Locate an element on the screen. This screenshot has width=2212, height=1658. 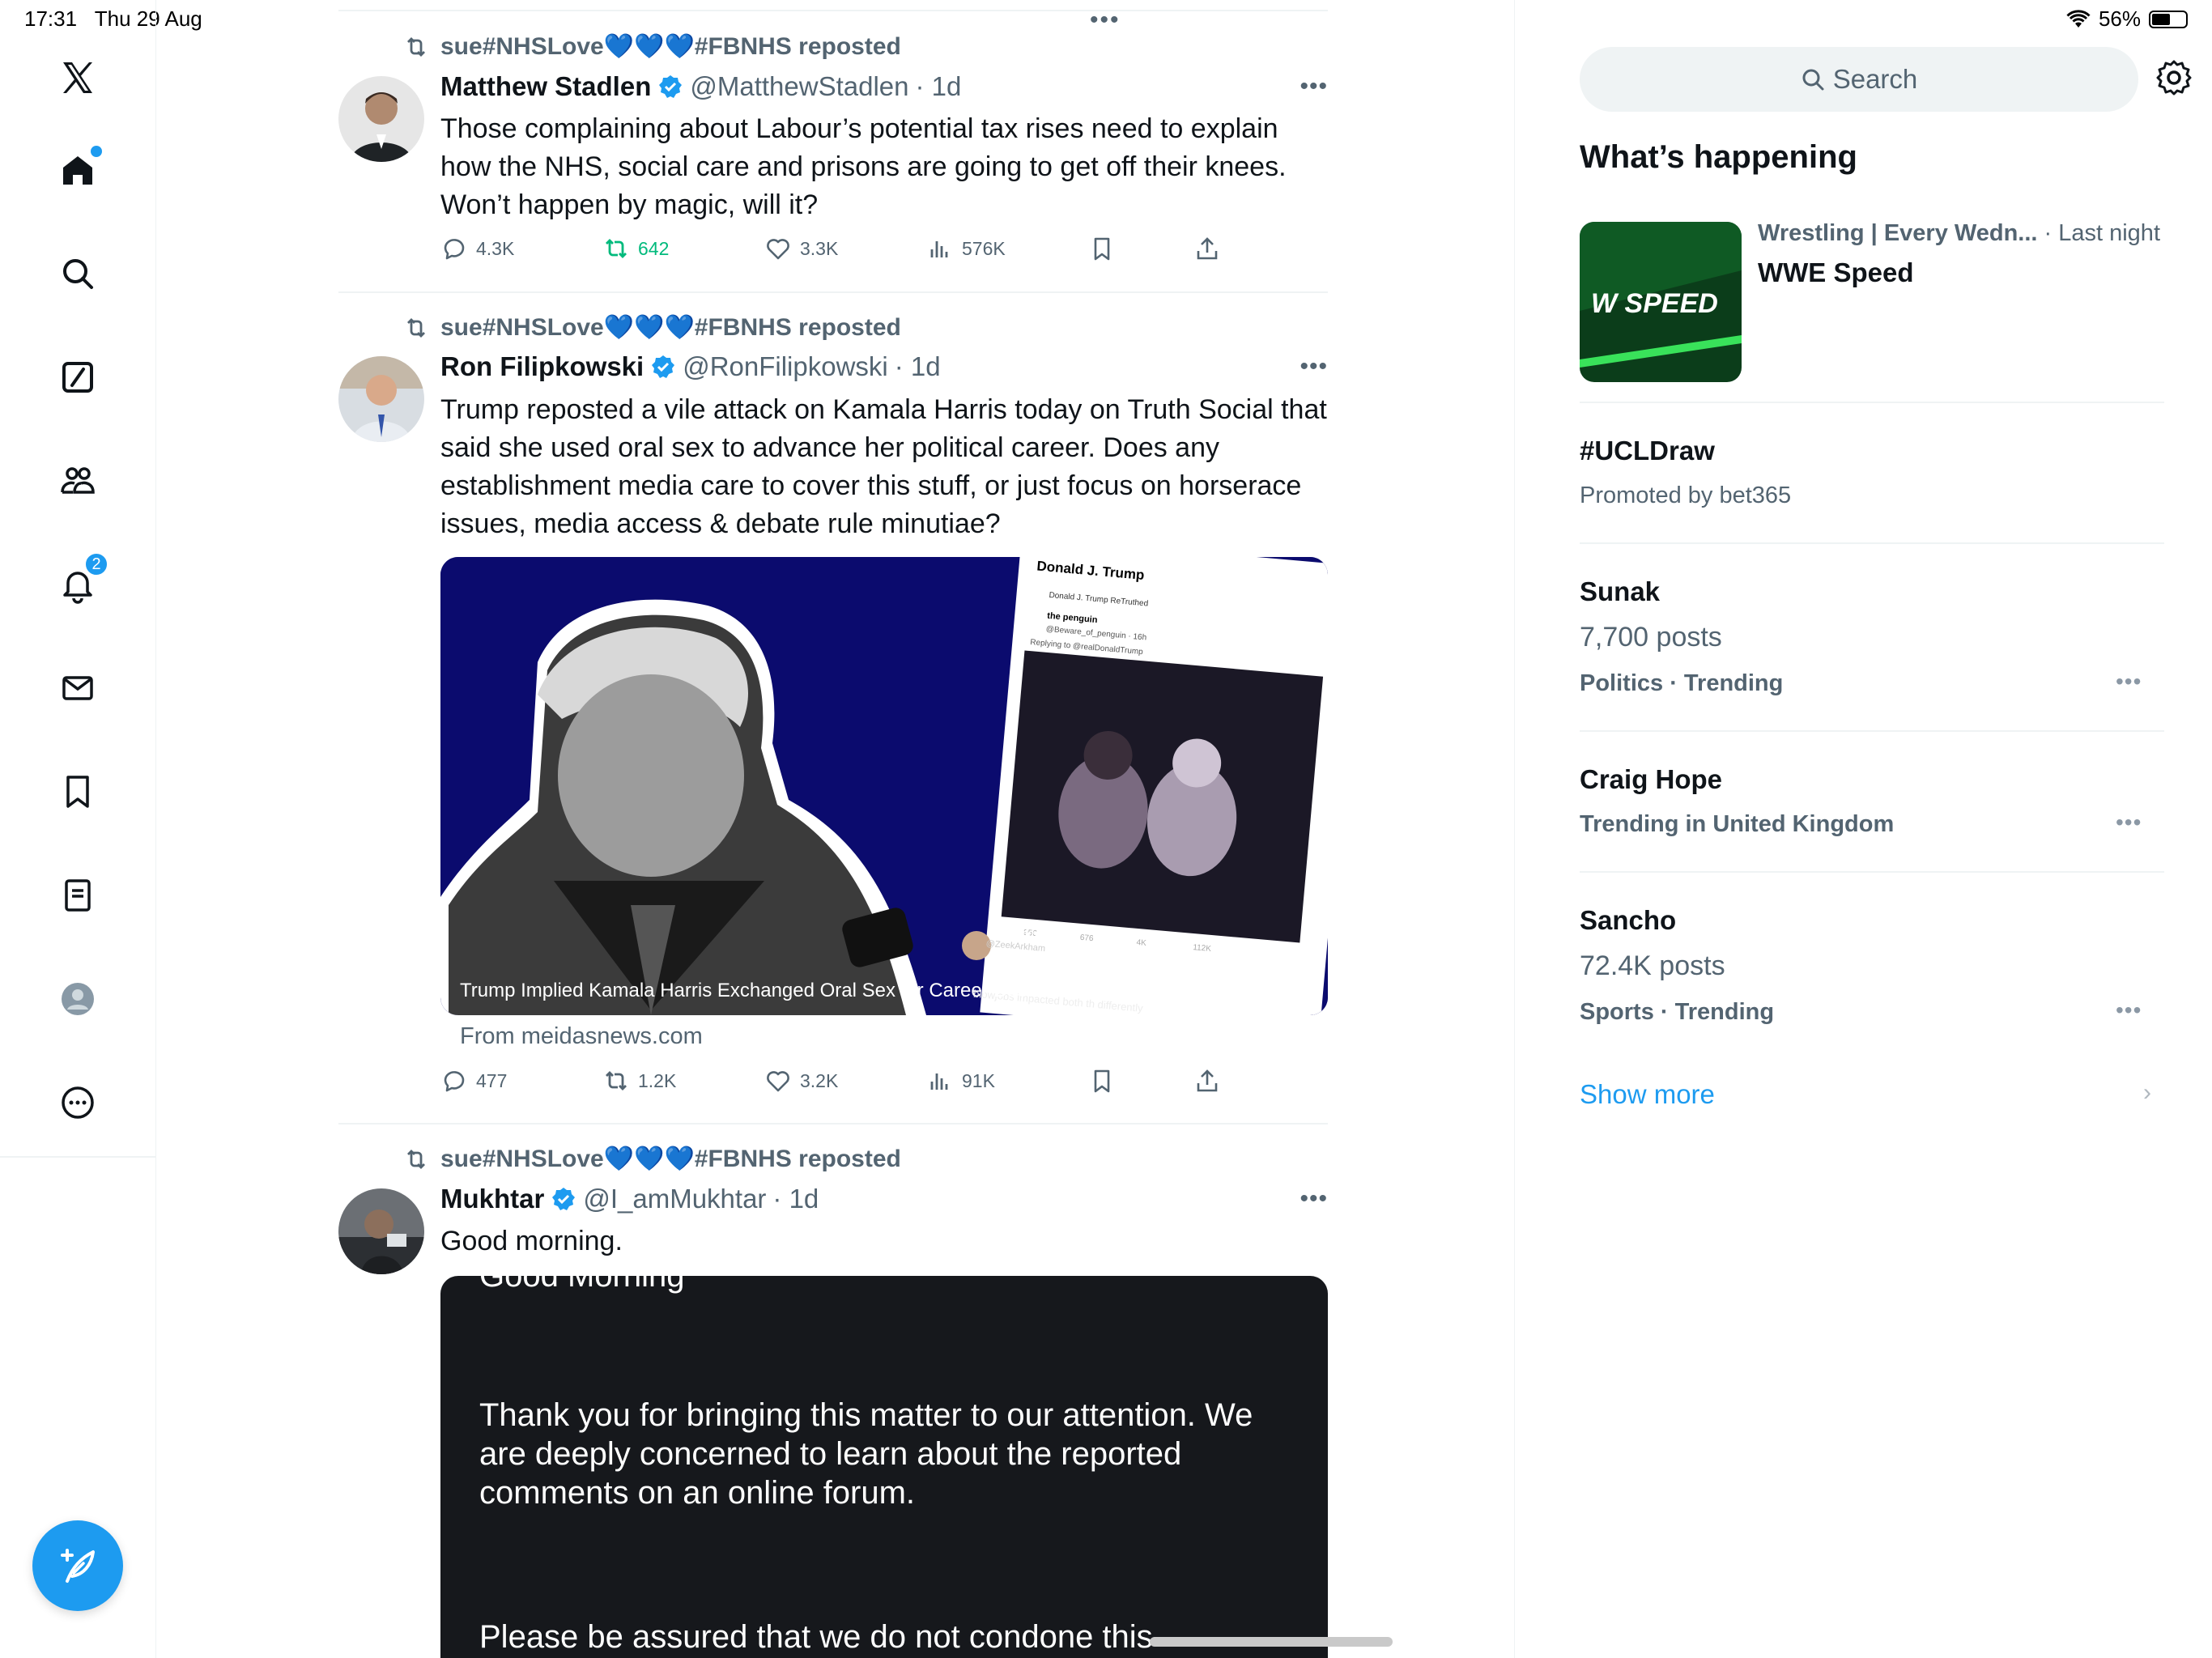
author-handle: @MatthewStadlen is located at coordinates (799, 86).